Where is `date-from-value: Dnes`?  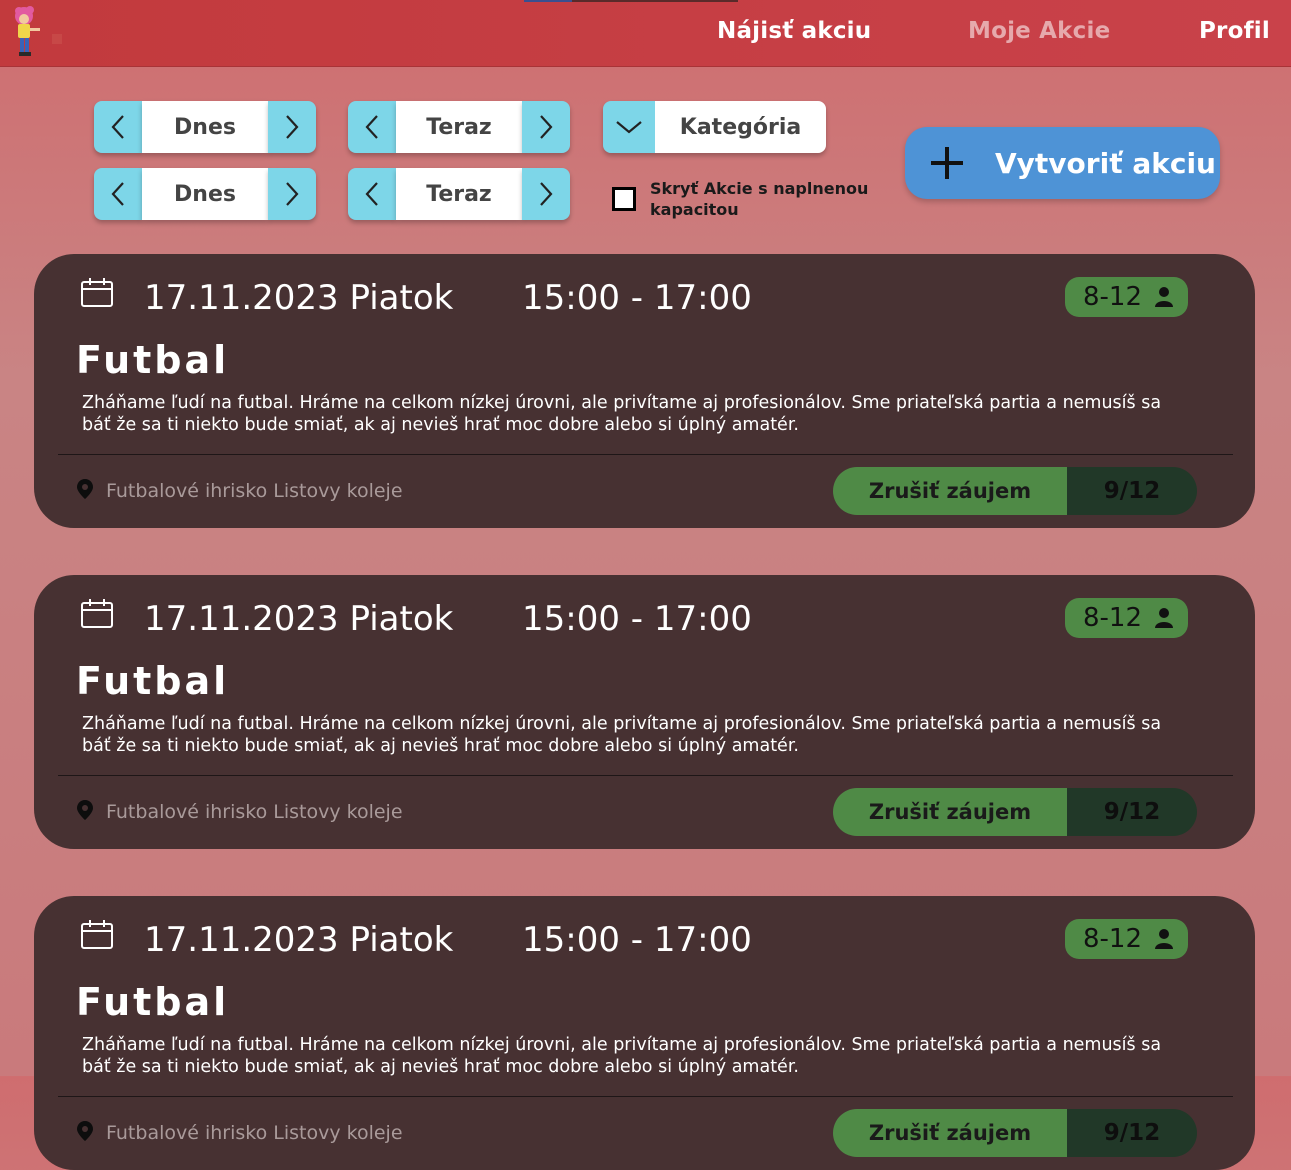
date-from-value: Dnes is located at coordinates (205, 127).